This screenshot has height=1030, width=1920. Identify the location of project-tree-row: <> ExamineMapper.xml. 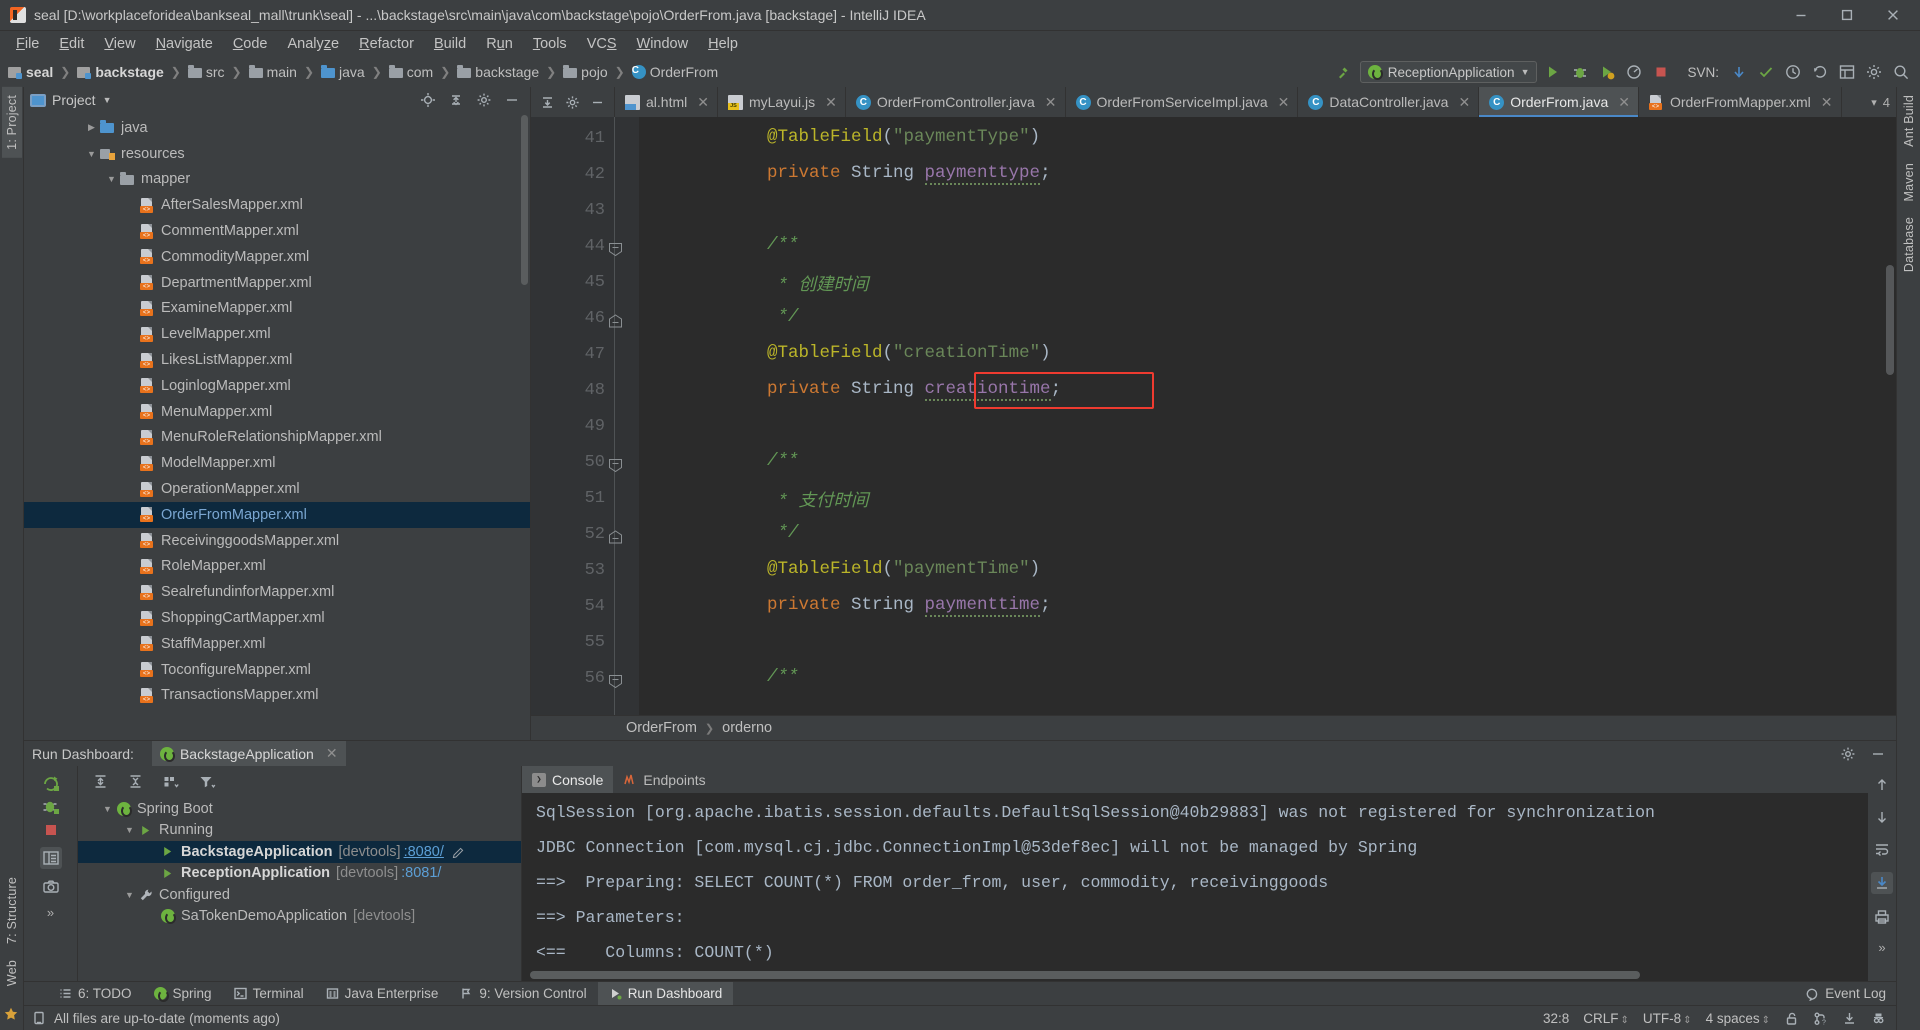
(277, 309).